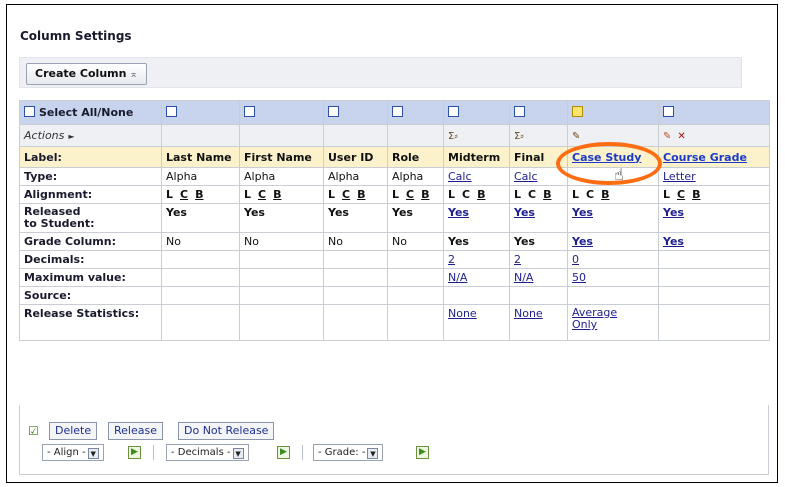 The width and height of the screenshot is (785, 487). I want to click on column-checkbox-last-name, so click(171, 111).